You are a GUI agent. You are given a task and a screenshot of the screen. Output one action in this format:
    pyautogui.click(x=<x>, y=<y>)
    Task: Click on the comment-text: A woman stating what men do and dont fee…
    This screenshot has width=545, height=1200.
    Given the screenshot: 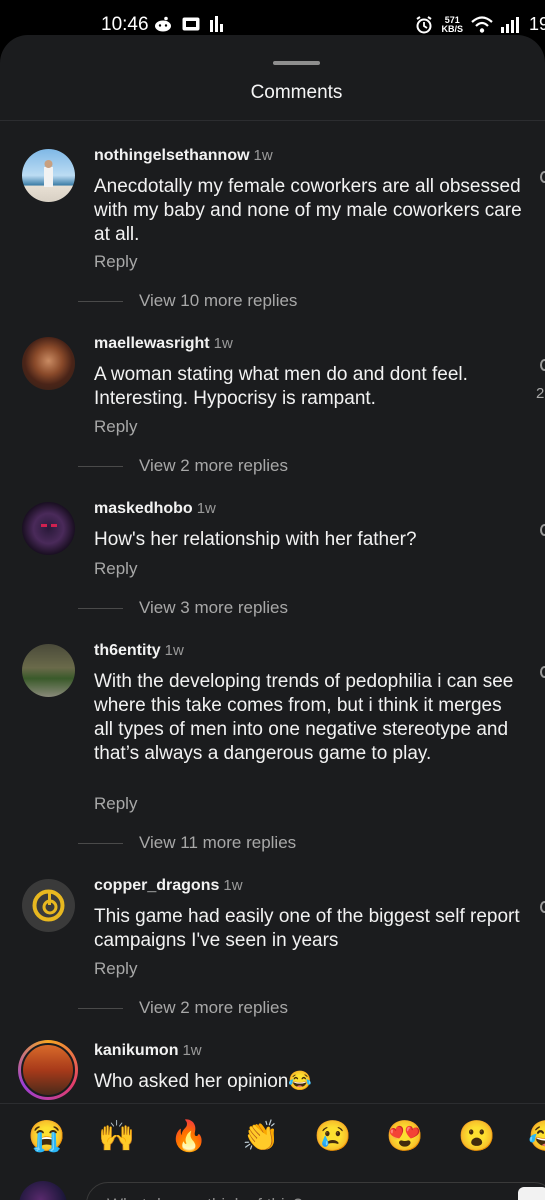 What is the action you would take?
    pyautogui.click(x=281, y=386)
    